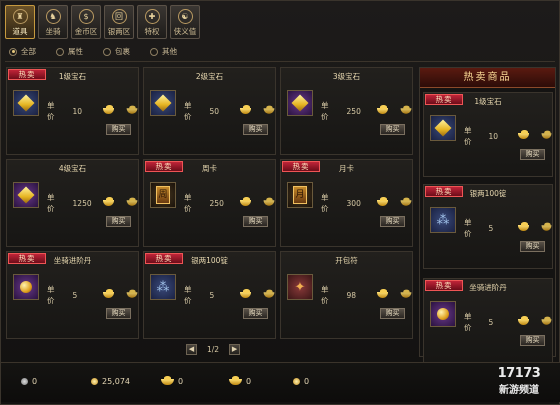 The width and height of the screenshot is (560, 405). I want to click on tab-5: ☯ 侠义值, so click(185, 22).